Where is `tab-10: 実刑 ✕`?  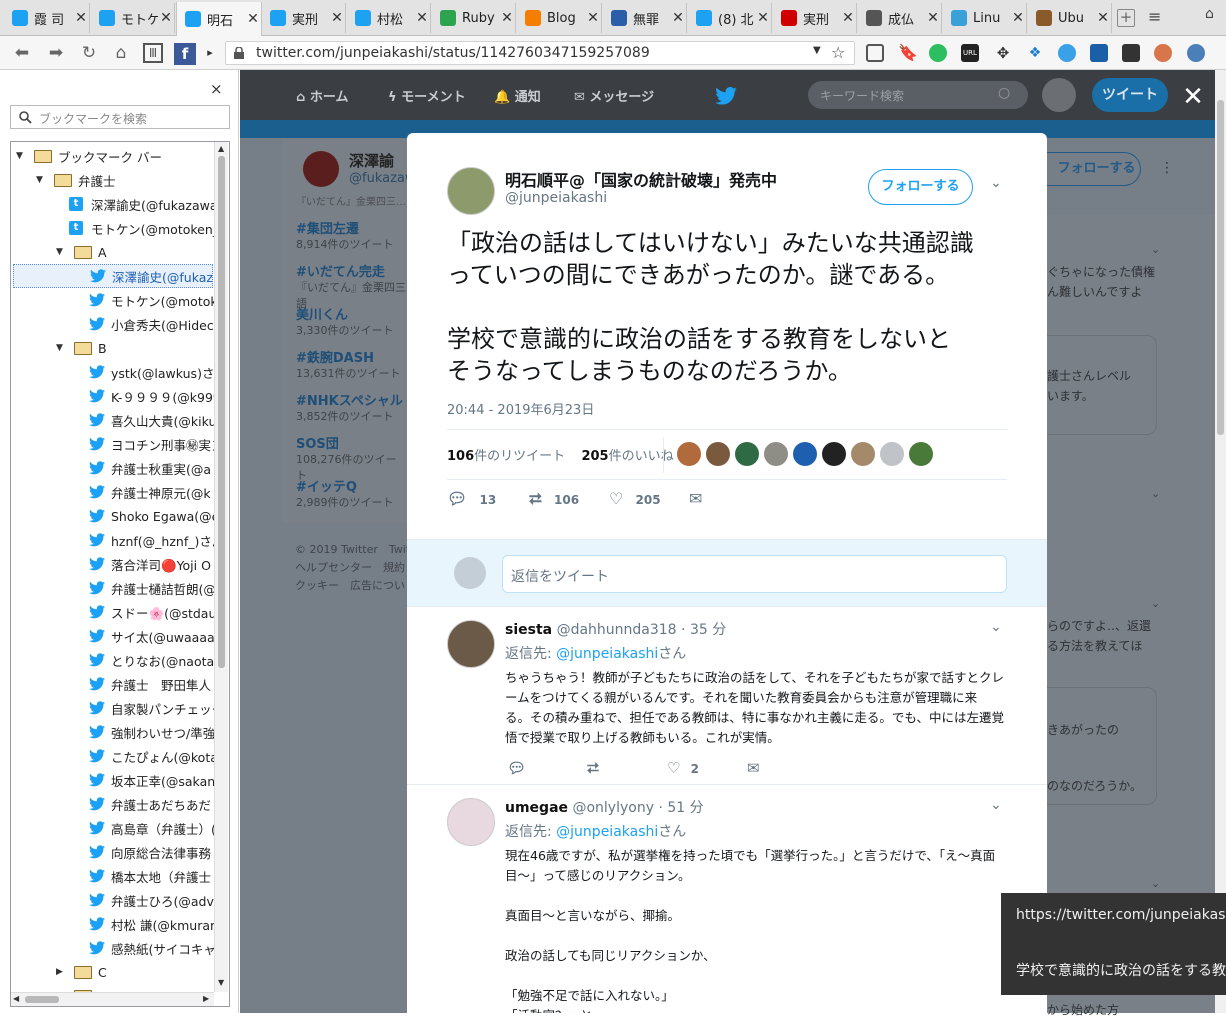
tab-10: 実刑 ✕ is located at coordinates (815, 18).